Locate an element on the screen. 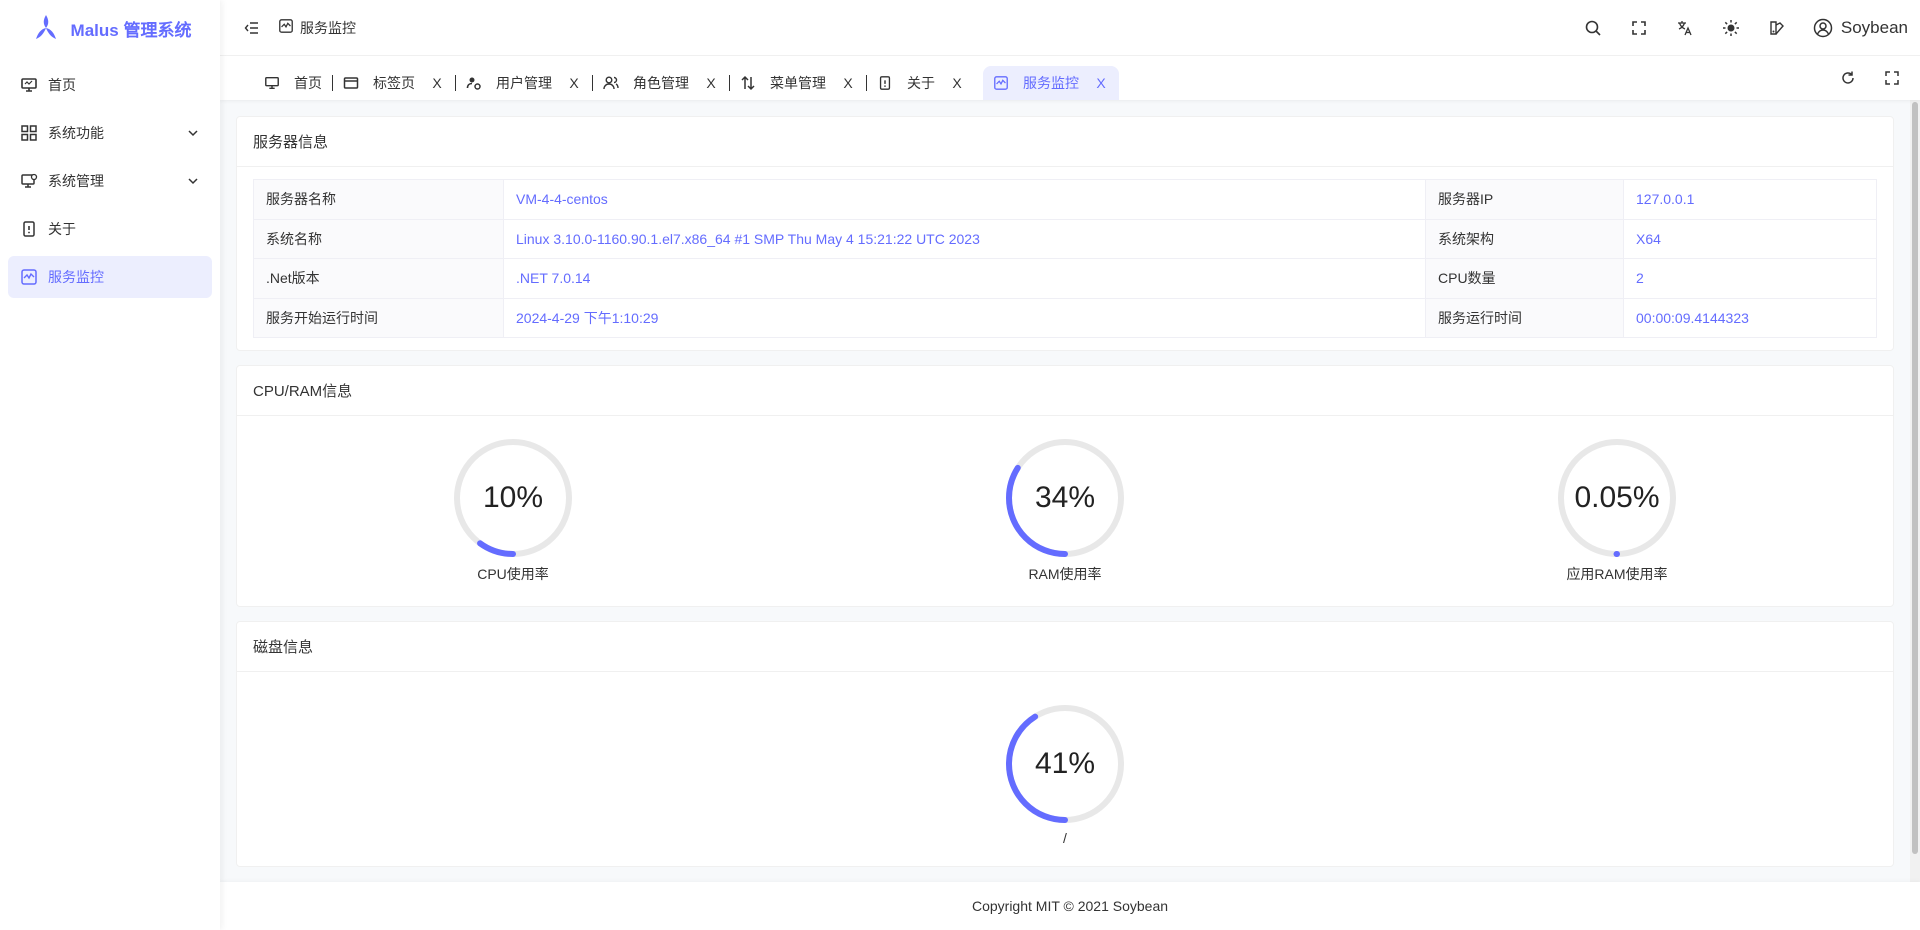 The width and height of the screenshot is (1920, 930). tab-label: 菜单管理 is located at coordinates (798, 83).